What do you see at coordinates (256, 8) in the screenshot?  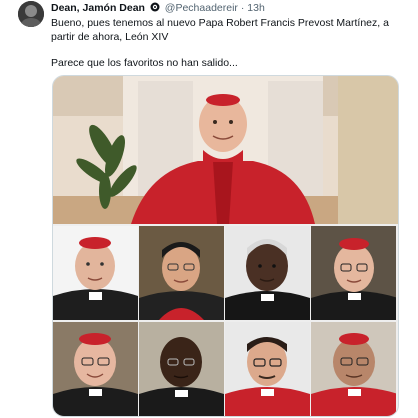 I see `timestamp: 13h` at bounding box center [256, 8].